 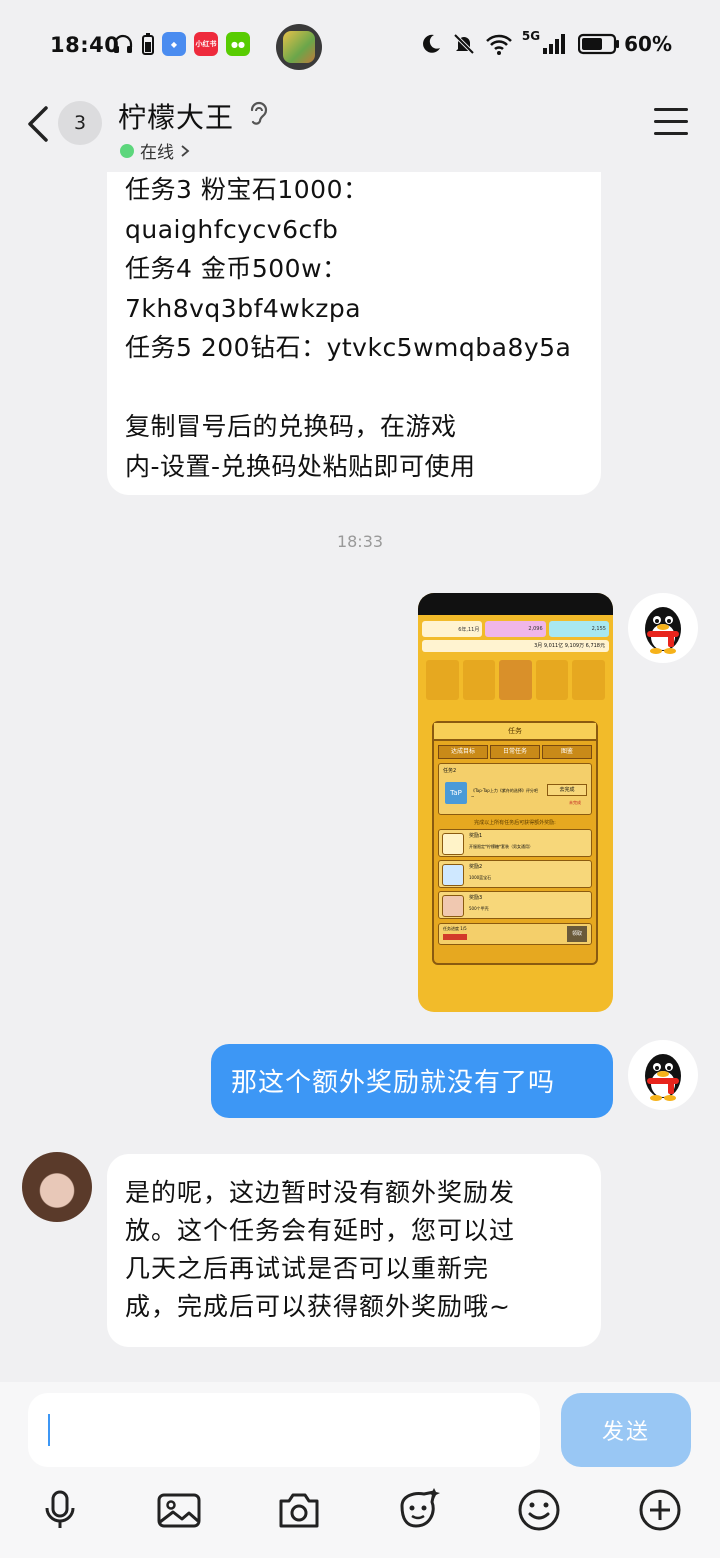 I want to click on game-progress-label: 任务进度 1/5, so click(x=455, y=928).